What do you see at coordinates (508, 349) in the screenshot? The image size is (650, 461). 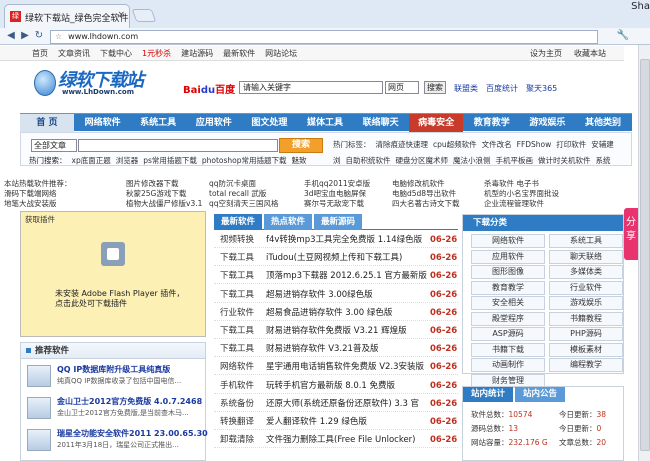 I see `category-button: 书籍下载` at bounding box center [508, 349].